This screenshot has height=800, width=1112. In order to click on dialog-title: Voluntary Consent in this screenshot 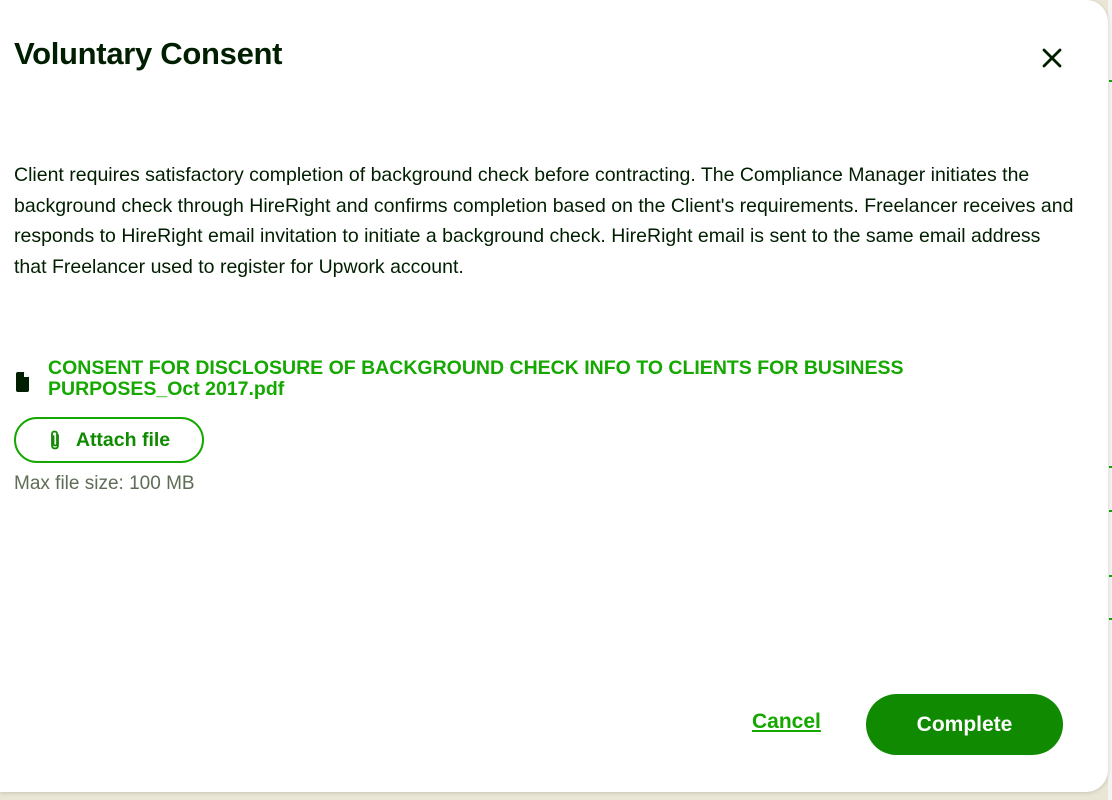, I will do `click(148, 53)`.